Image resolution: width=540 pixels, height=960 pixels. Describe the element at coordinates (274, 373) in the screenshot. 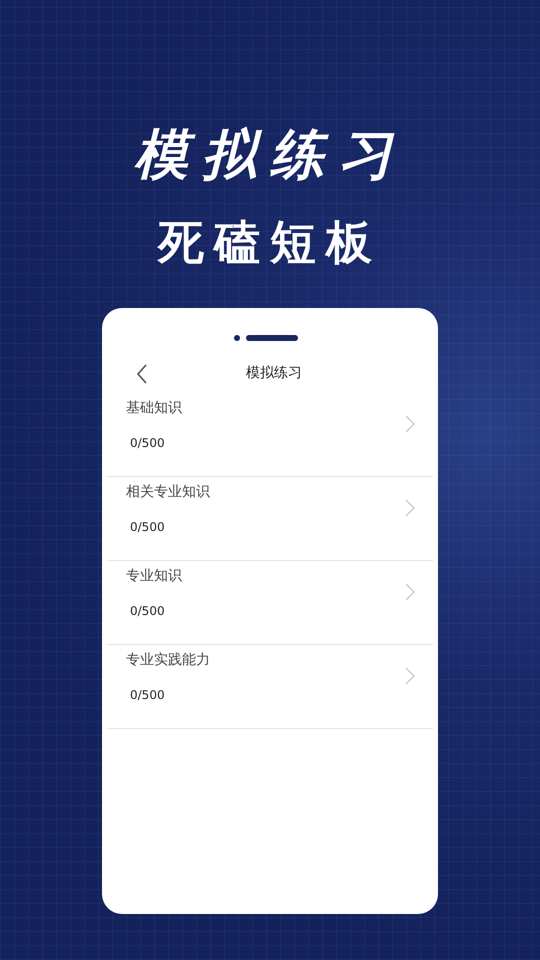

I see `screen-title: 模拟练习` at that location.